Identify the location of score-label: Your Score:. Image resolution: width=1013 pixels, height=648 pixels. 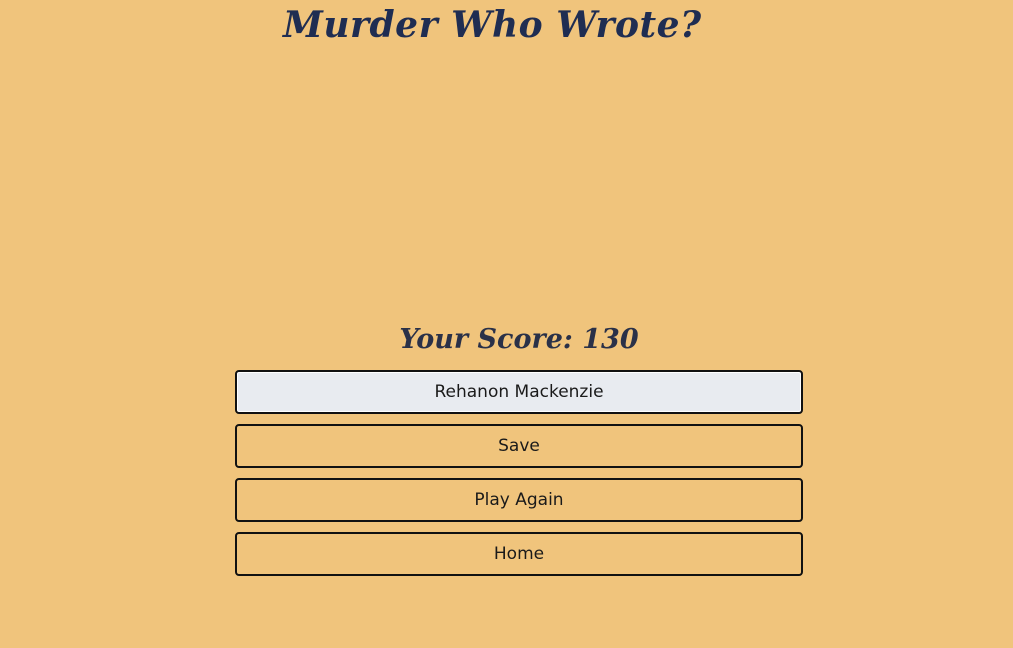
(486, 339).